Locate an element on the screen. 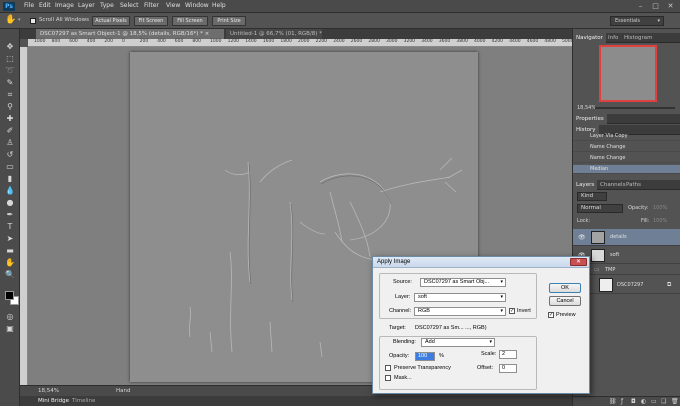 This screenshot has width=680, height=406. fit-screen-button: Fit Screen is located at coordinates (151, 21).